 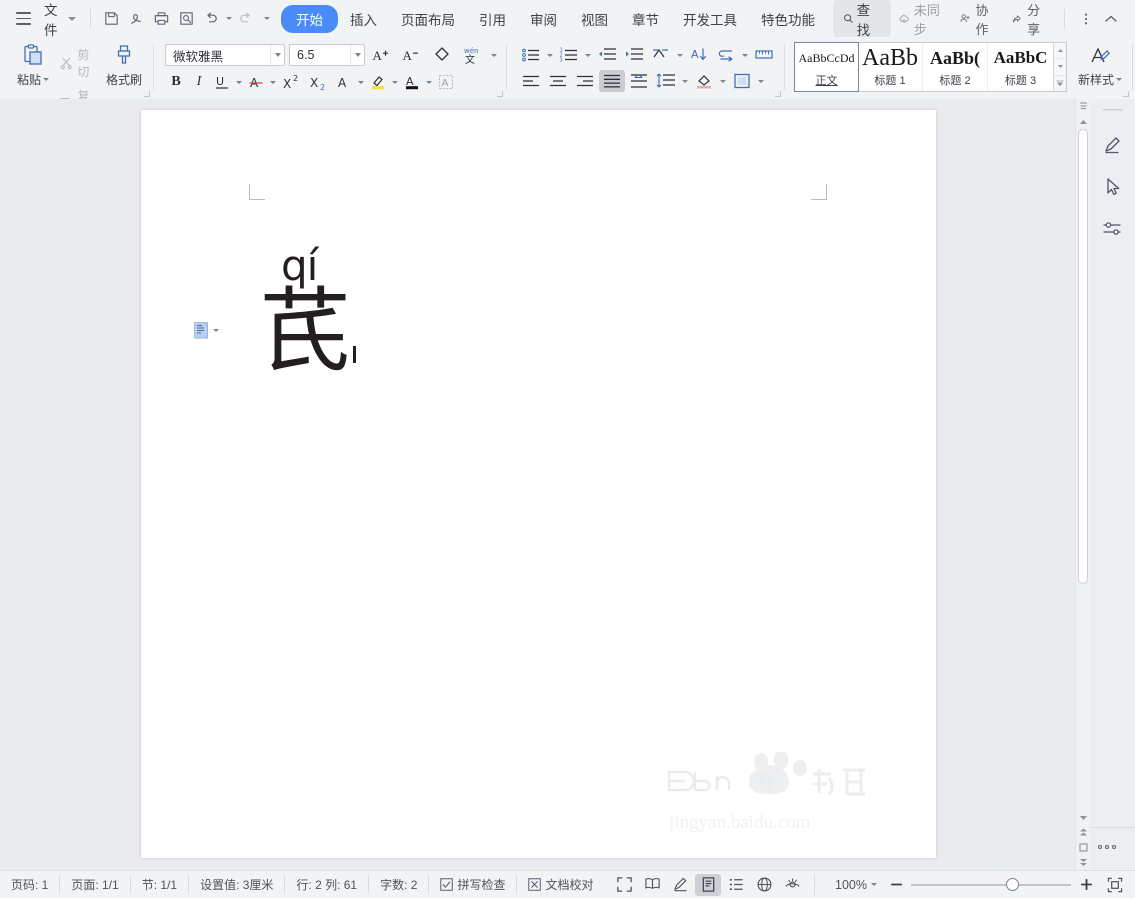 I want to click on pinyin-guide-dropdown-icon, so click(x=494, y=55).